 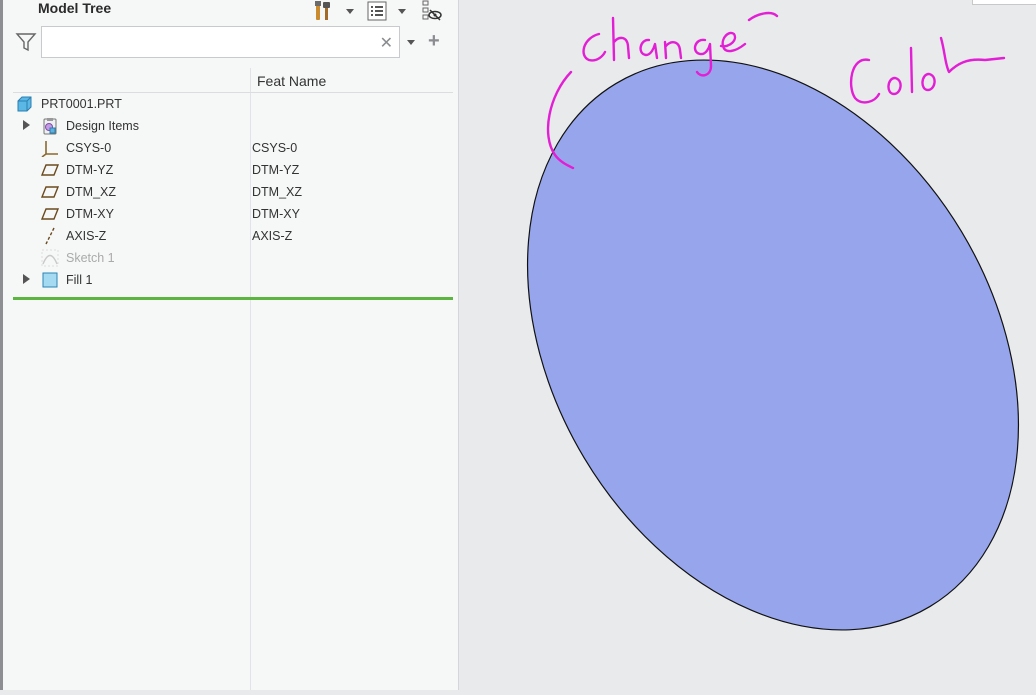 What do you see at coordinates (233, 298) in the screenshot?
I see `insert-indicator` at bounding box center [233, 298].